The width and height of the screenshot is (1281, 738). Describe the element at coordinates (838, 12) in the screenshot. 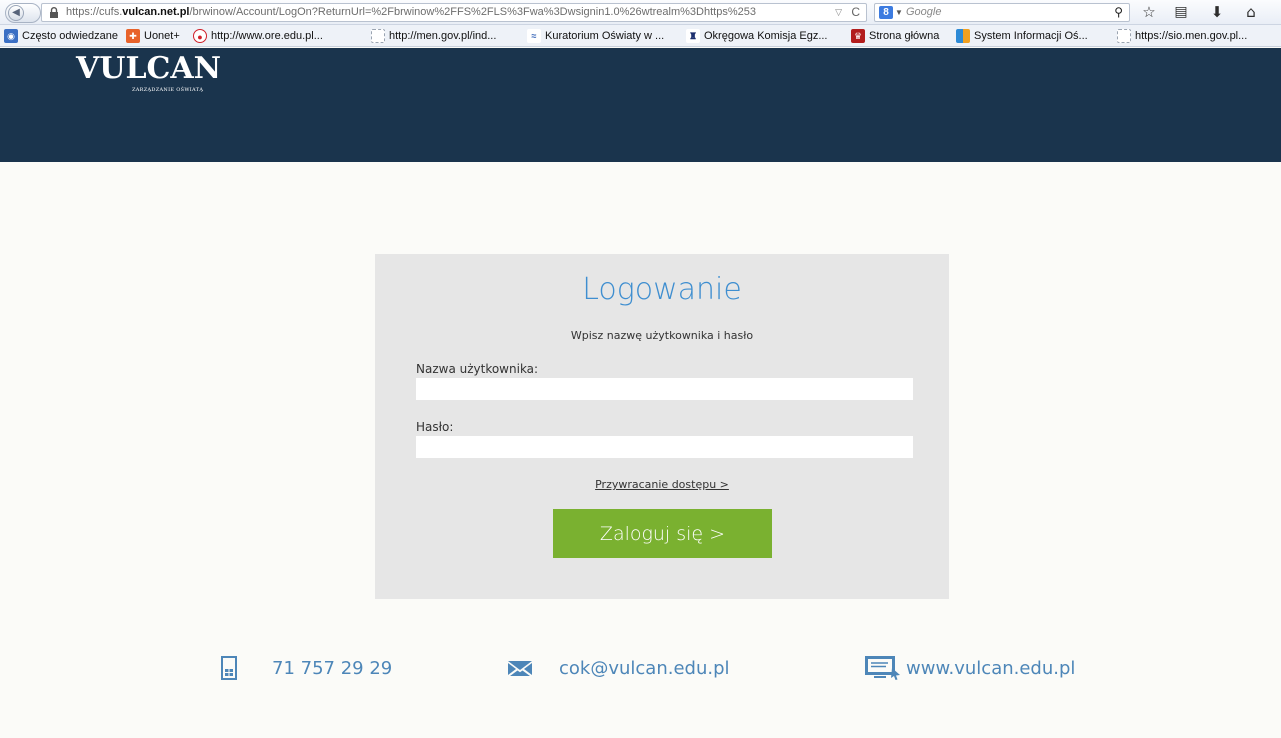

I see `history-dropdown-icon: ▽` at that location.